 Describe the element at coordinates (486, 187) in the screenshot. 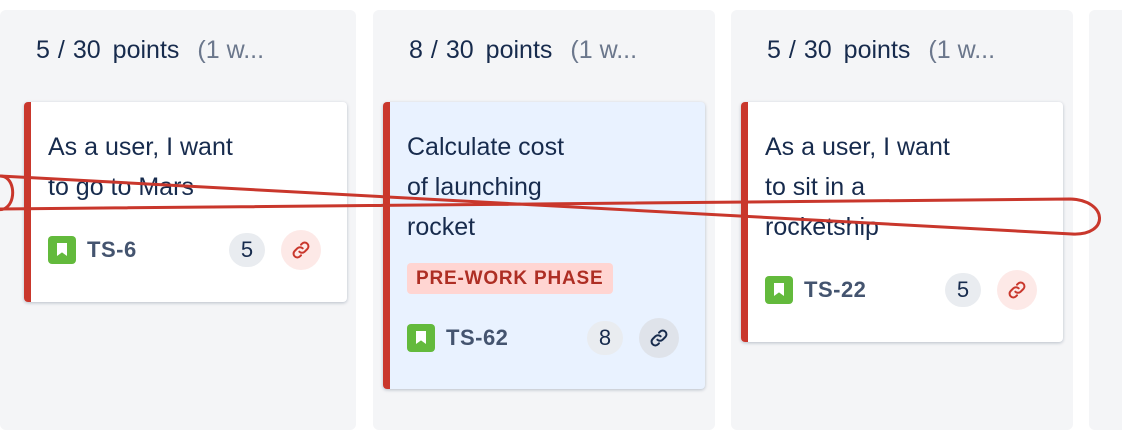

I see `card-title: Calculate cost of launching rocket` at that location.